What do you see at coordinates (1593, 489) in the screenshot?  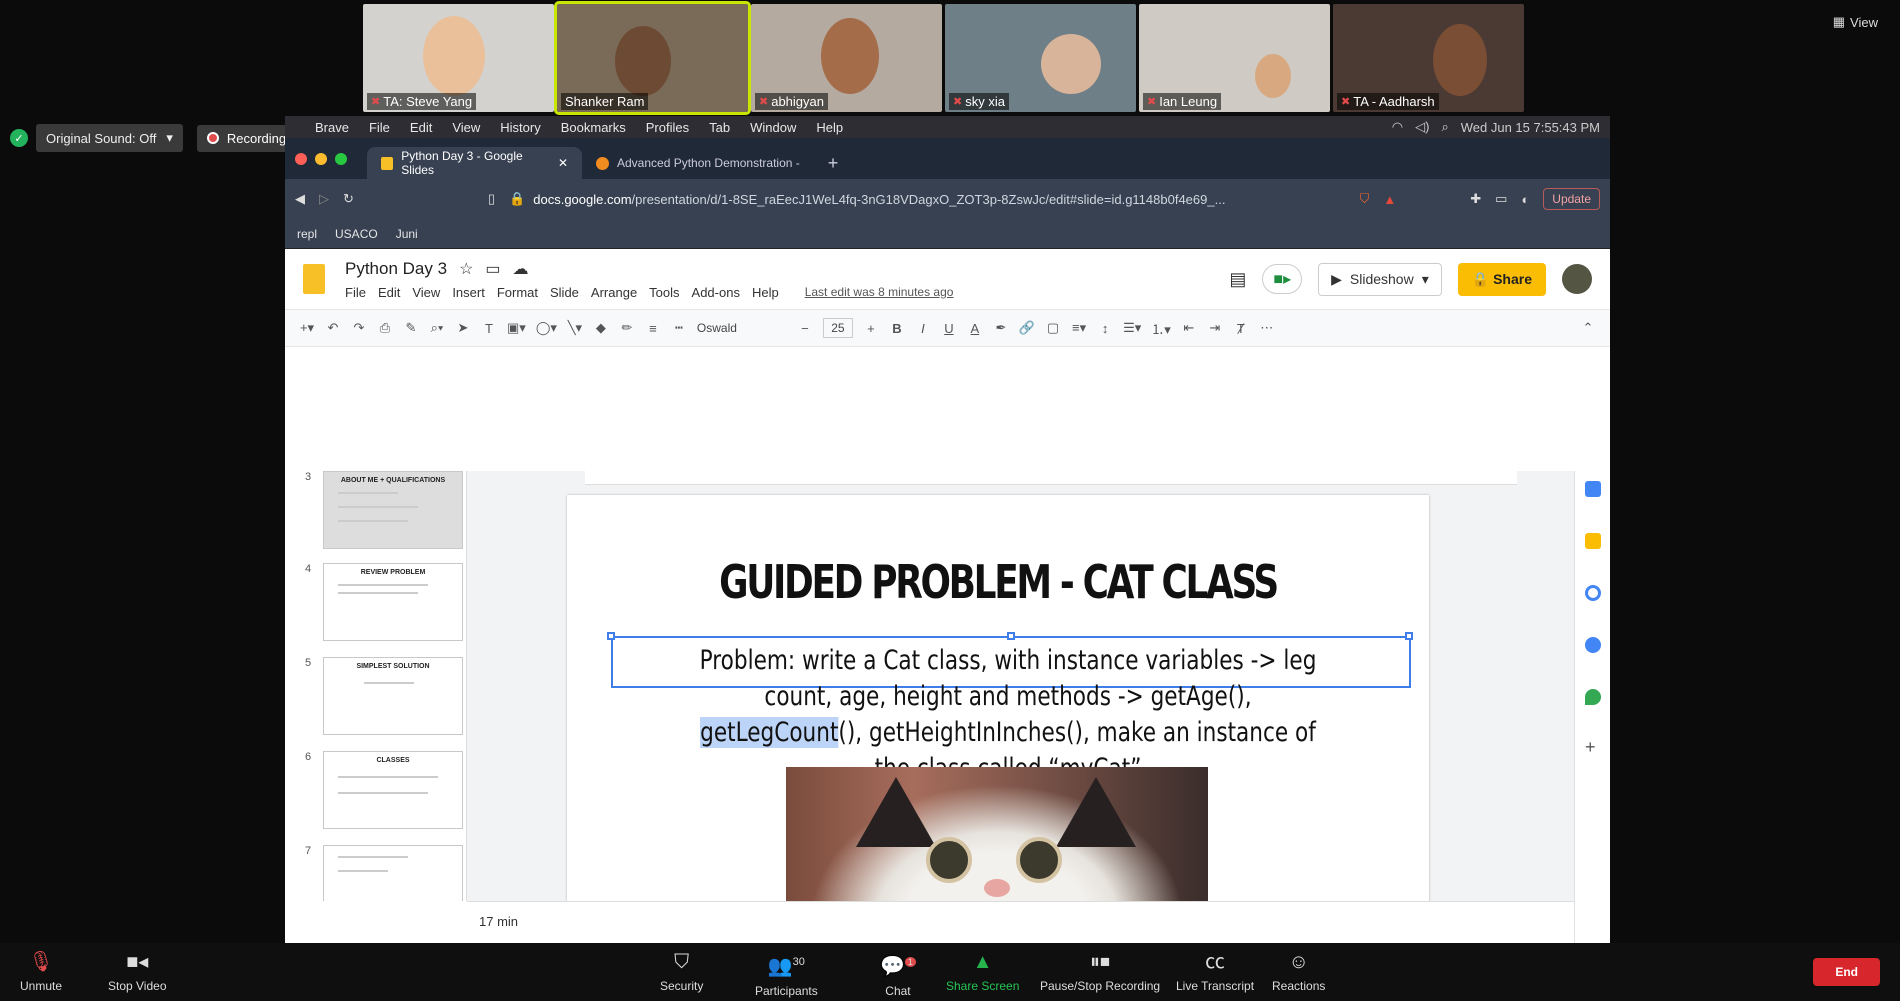 I see `calendar-icon` at bounding box center [1593, 489].